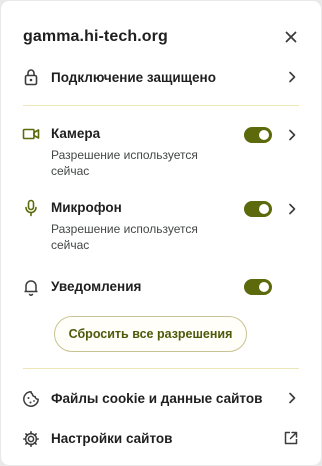 The height and width of the screenshot is (466, 322). Describe the element at coordinates (124, 237) in the screenshot. I see `microphone-status: Разрешение используется сейчас` at that location.